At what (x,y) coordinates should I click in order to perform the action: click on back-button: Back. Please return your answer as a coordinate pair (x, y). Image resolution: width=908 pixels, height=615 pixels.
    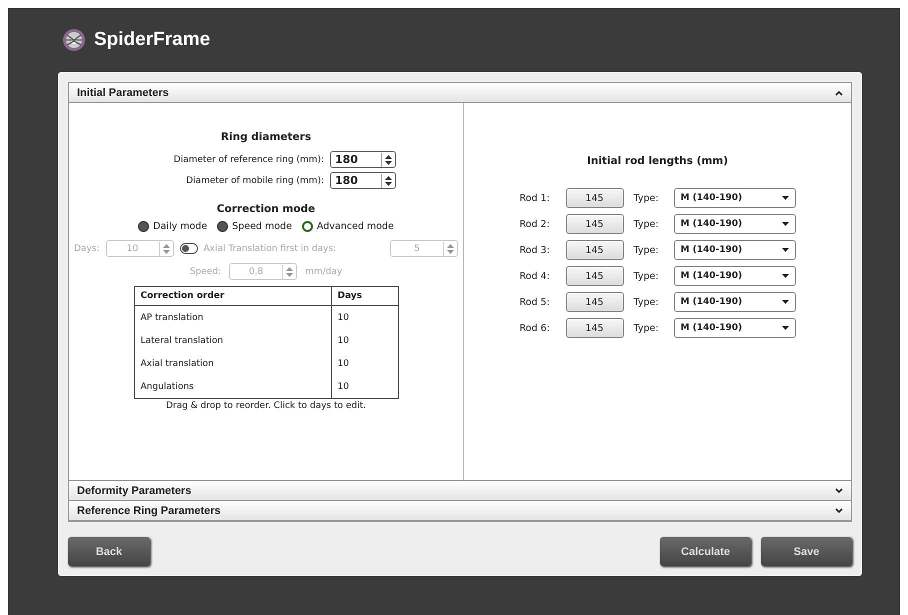
    Looking at the image, I should click on (109, 551).